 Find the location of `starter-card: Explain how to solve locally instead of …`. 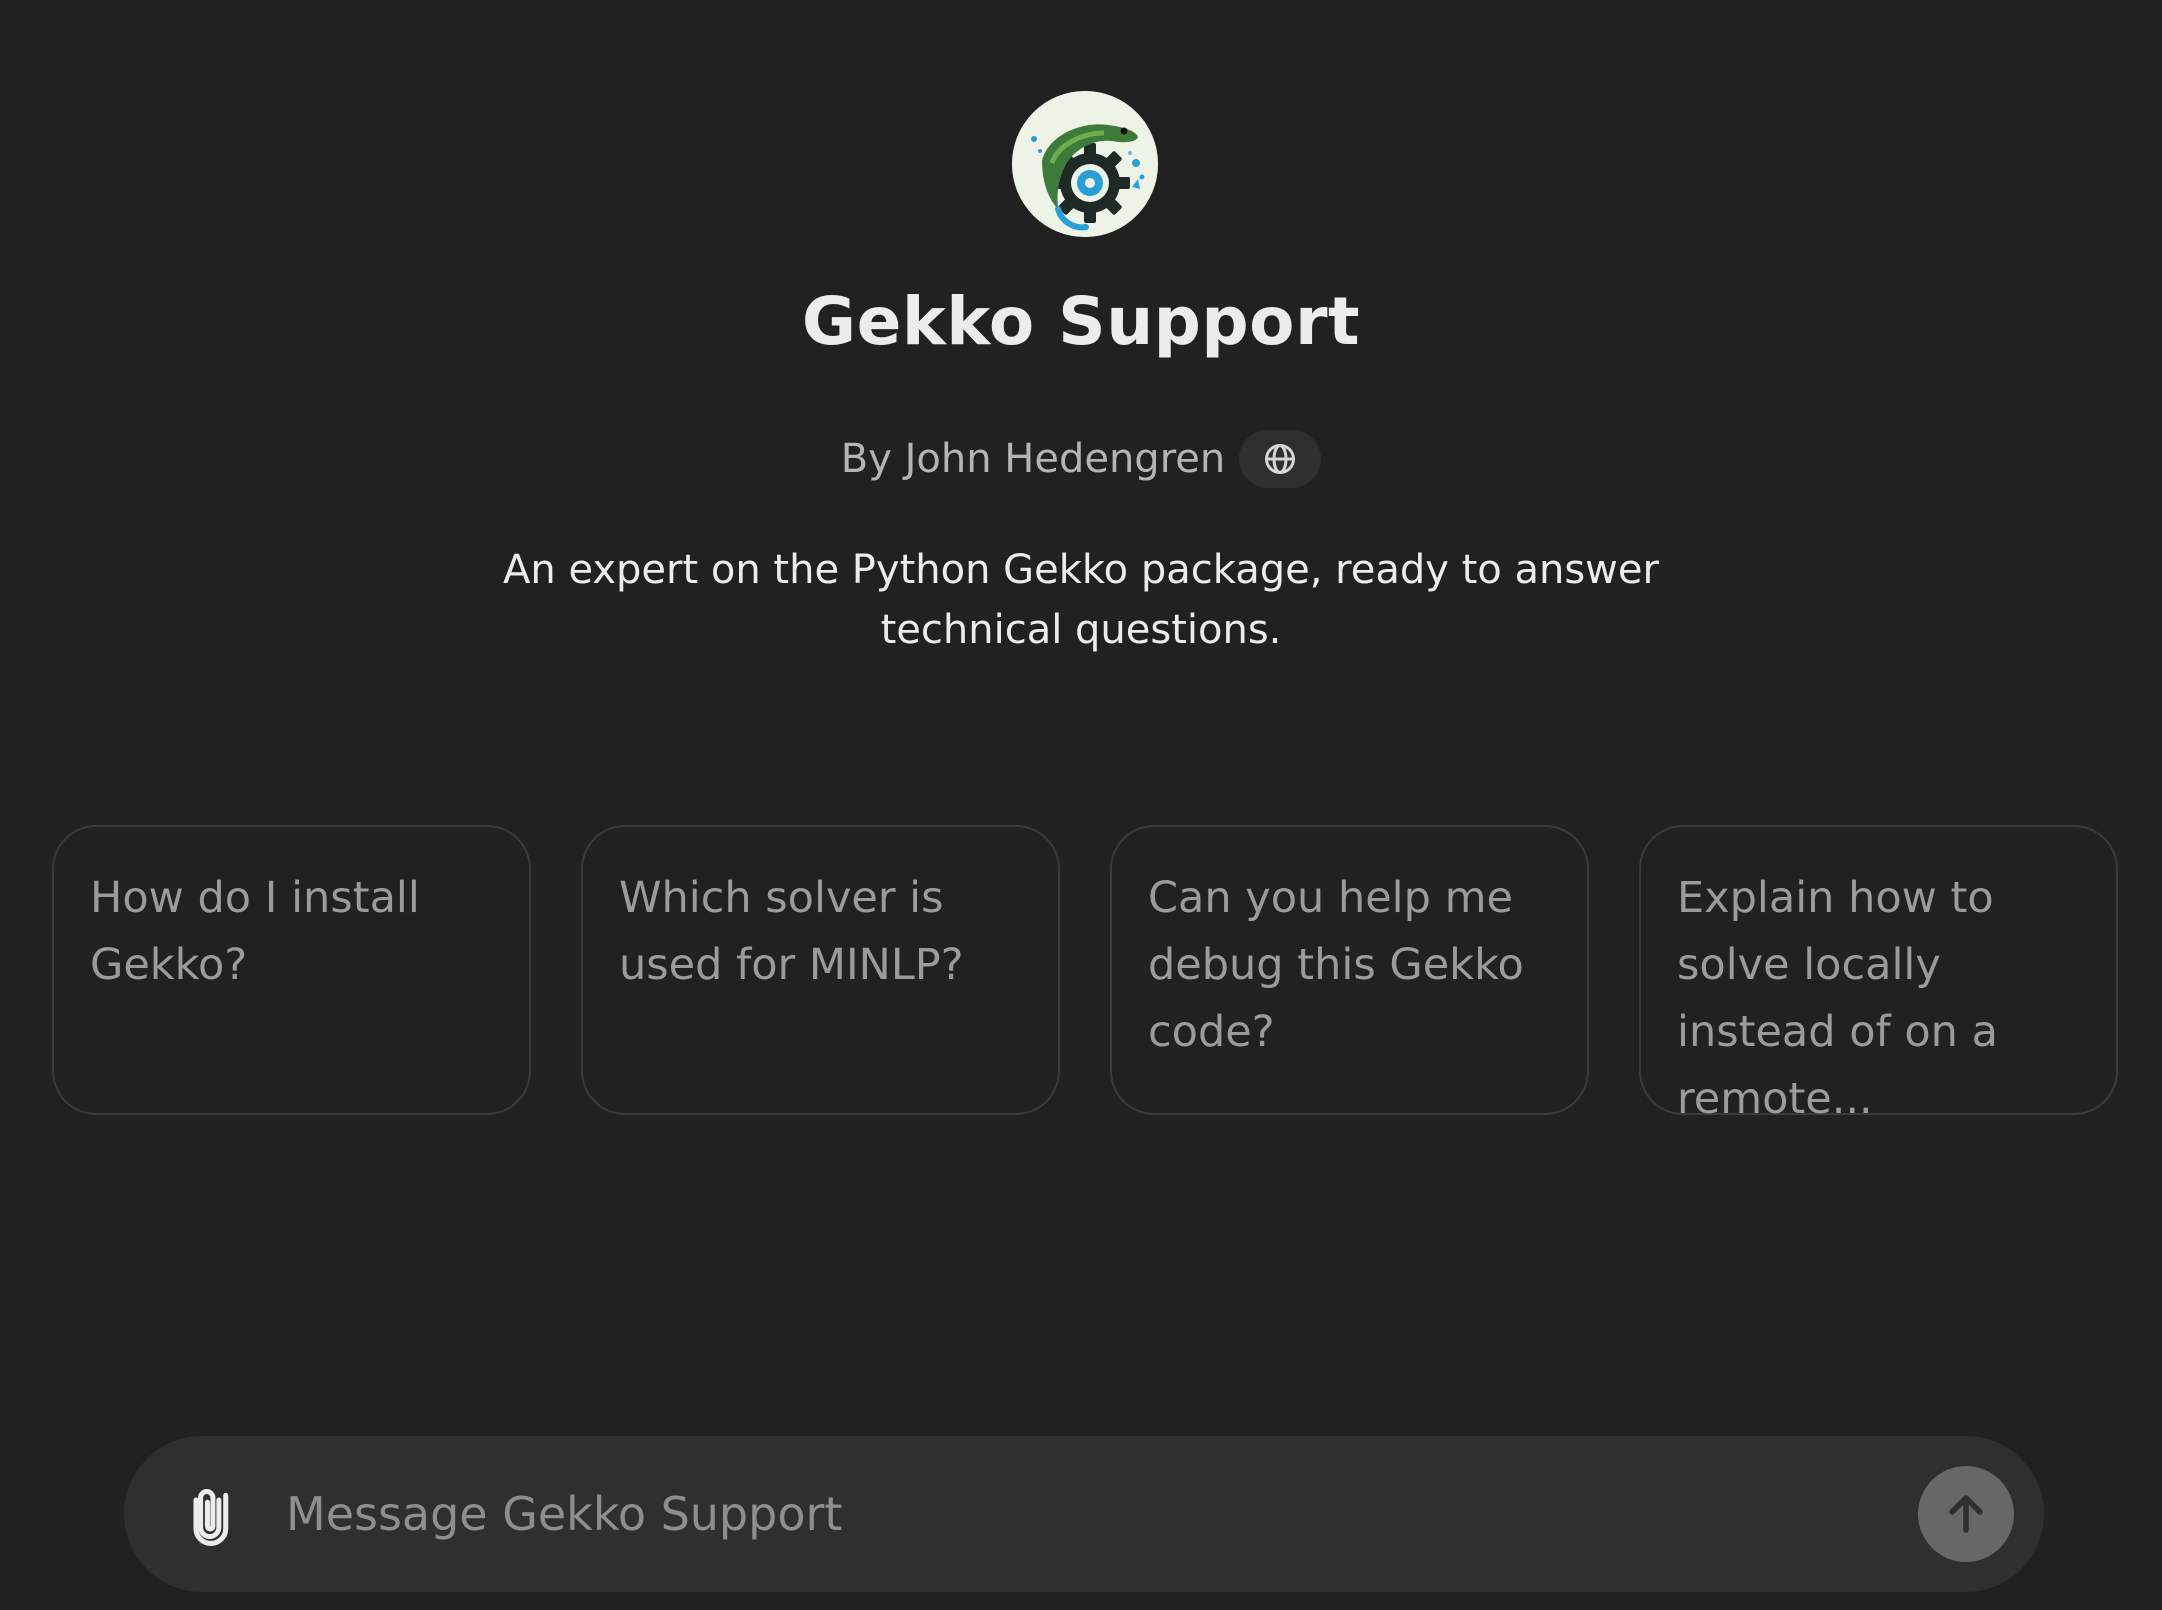

starter-card: Explain how to solve locally instead of … is located at coordinates (1878, 974).